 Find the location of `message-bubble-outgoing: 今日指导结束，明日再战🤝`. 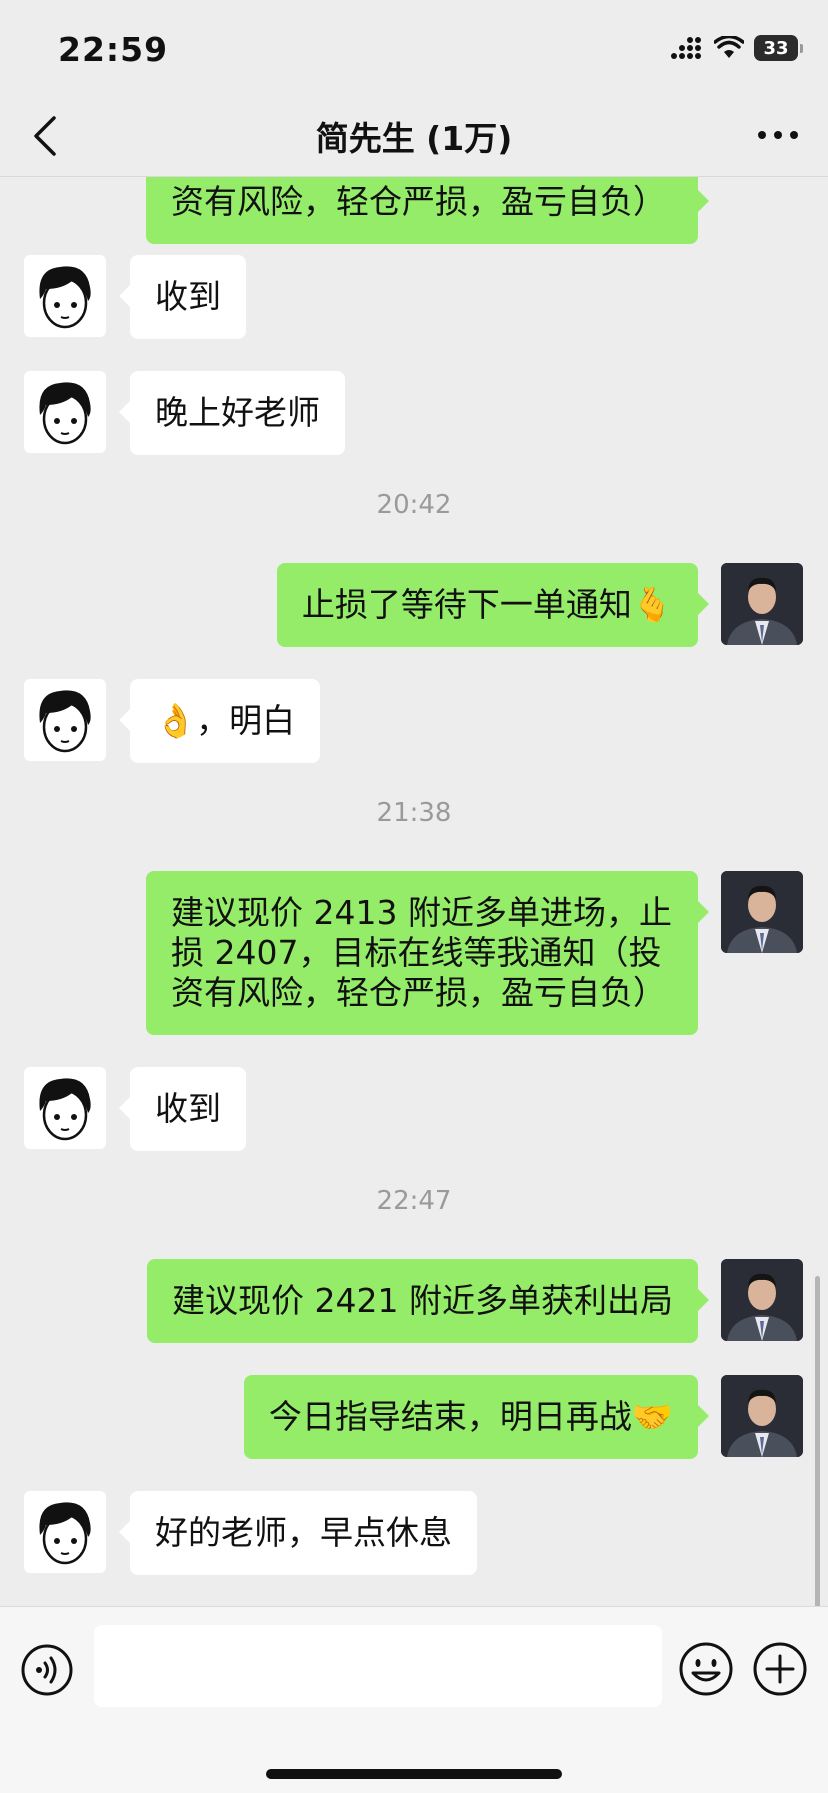

message-bubble-outgoing: 今日指导结束，明日再战🤝 is located at coordinates (476, 1417).